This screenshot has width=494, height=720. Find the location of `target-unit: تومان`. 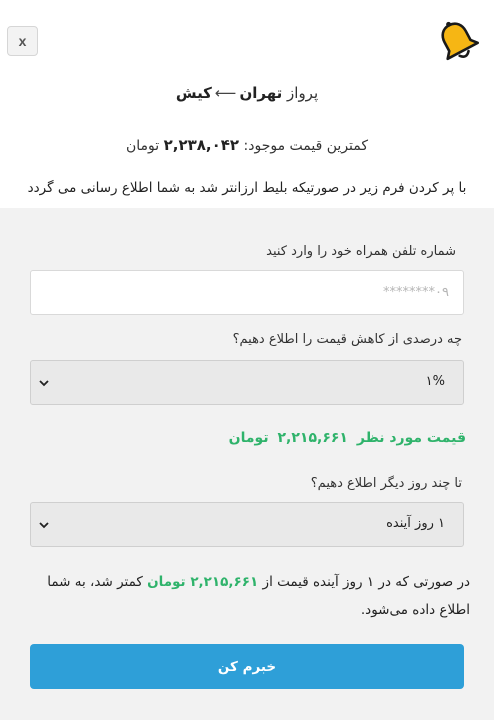

target-unit: تومان is located at coordinates (248, 438).